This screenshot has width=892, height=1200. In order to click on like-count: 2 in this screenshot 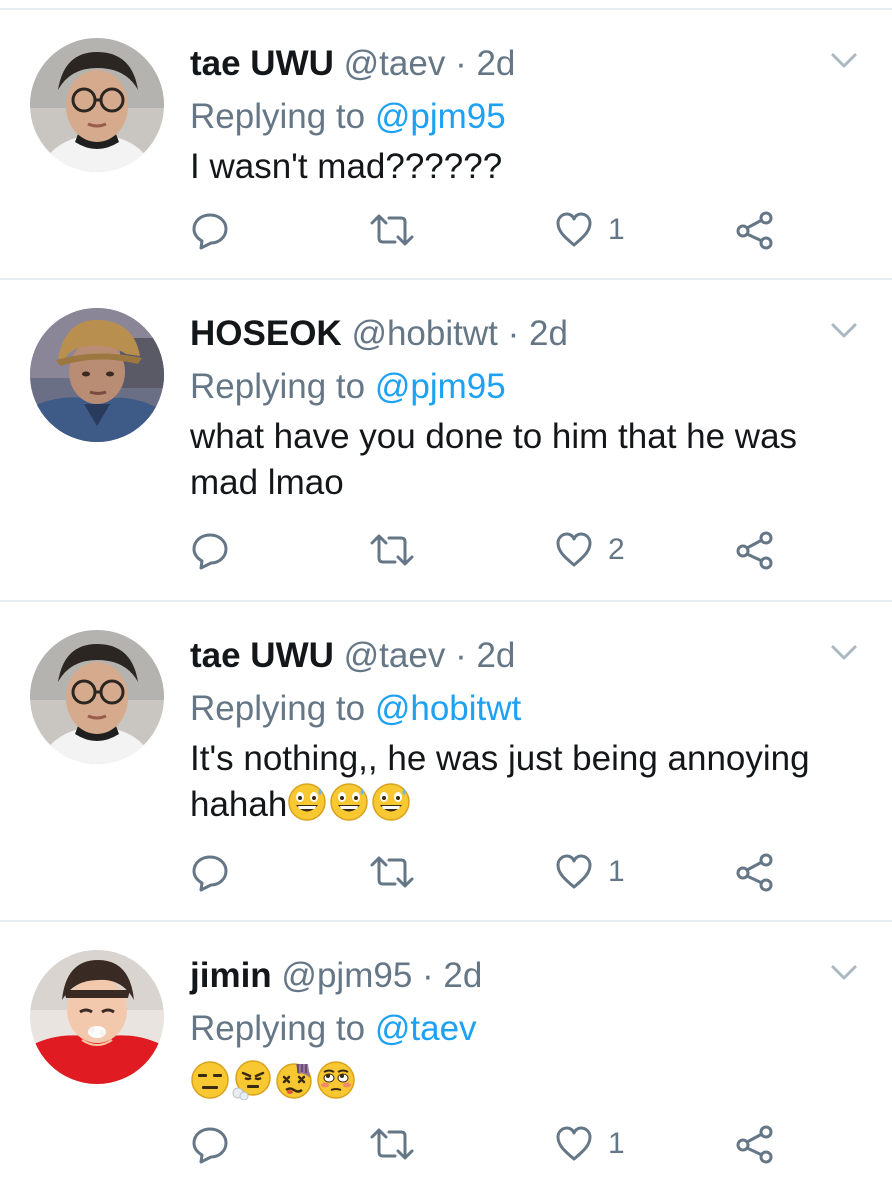, I will do `click(616, 549)`.